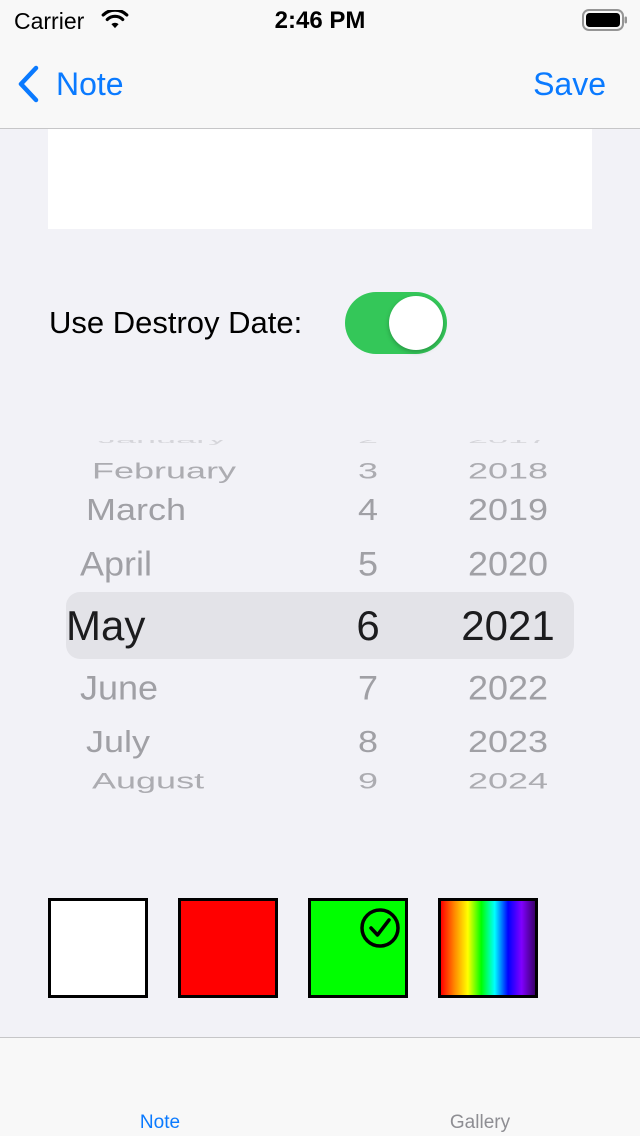  Describe the element at coordinates (368, 510) in the screenshot. I see `day-option: 4` at that location.